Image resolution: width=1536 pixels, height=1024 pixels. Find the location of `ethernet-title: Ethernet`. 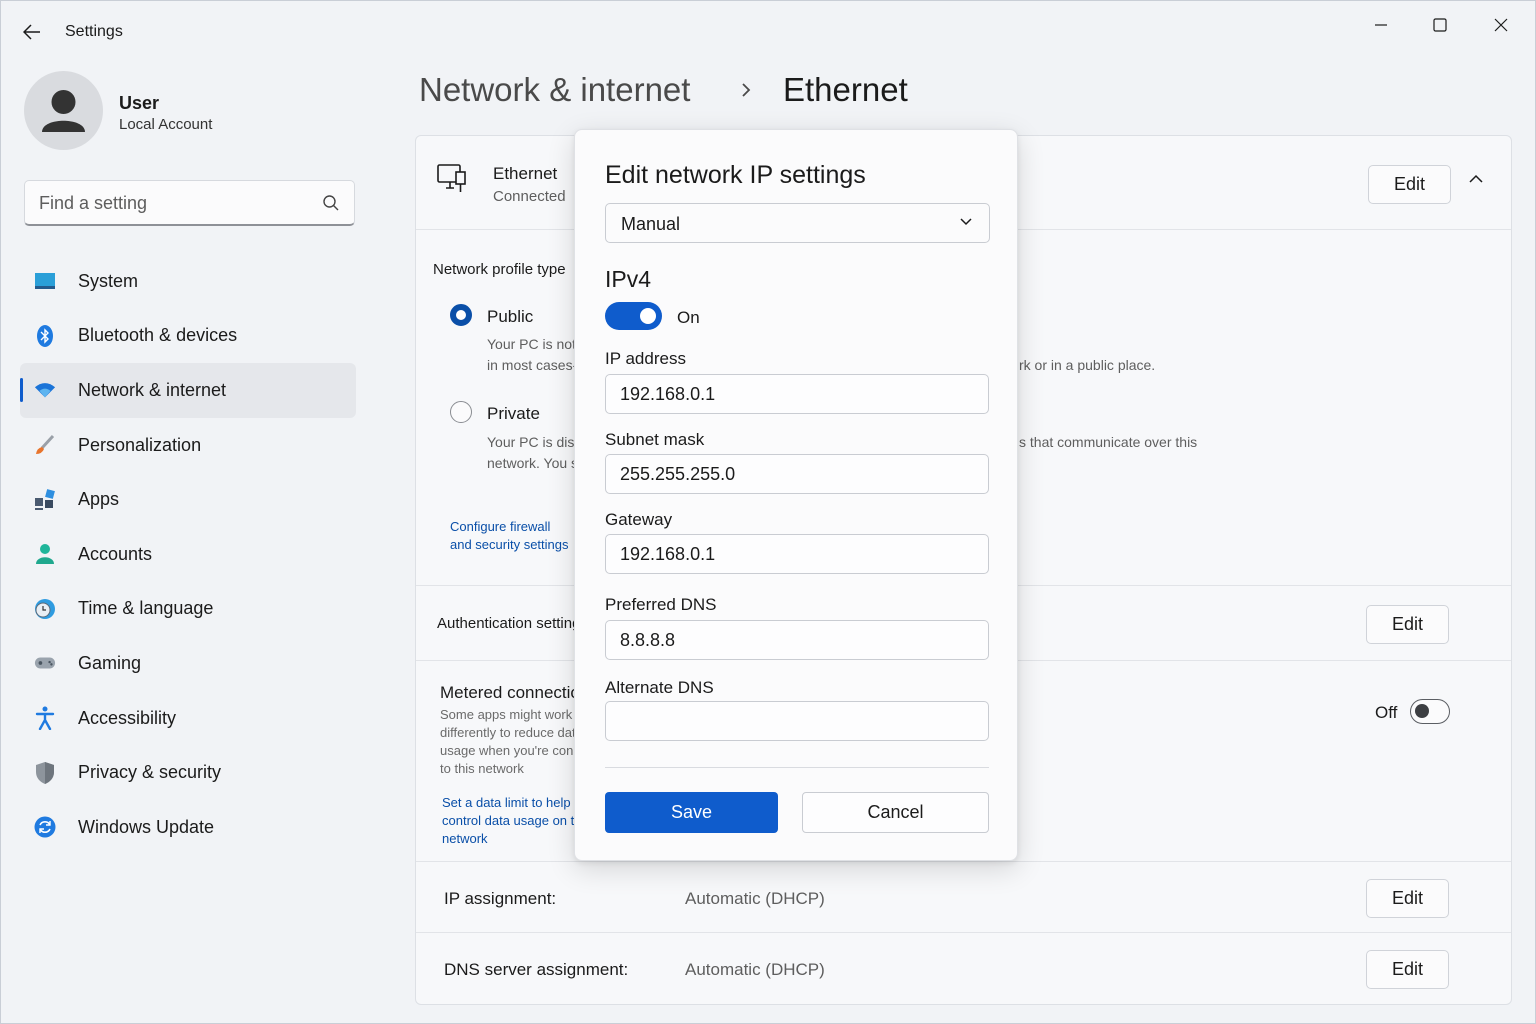

ethernet-title: Ethernet is located at coordinates (525, 173).